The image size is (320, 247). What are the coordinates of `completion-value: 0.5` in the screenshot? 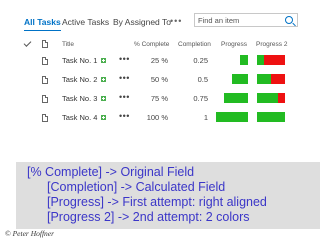 It's located at (202, 79).